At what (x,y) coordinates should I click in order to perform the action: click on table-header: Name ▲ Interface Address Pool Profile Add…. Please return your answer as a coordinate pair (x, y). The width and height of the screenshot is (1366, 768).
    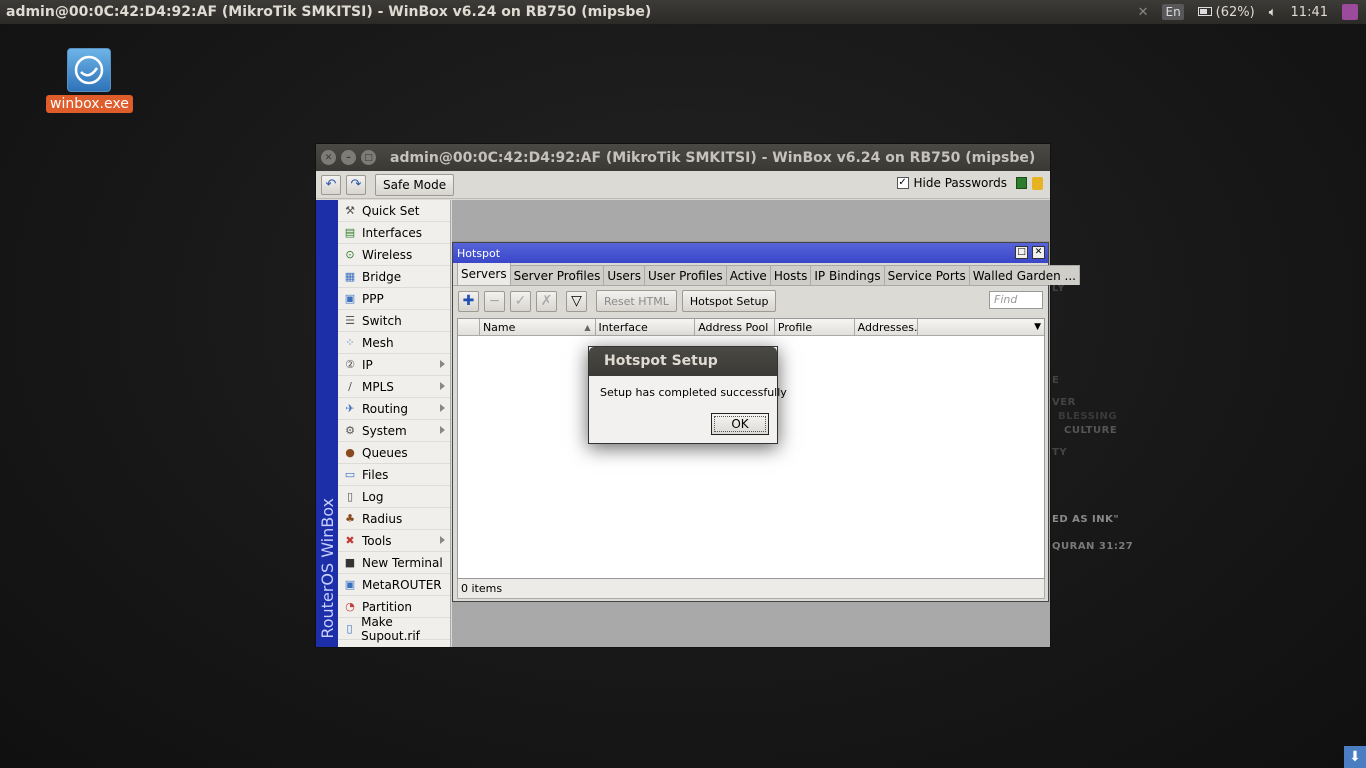
    Looking at the image, I should click on (751, 327).